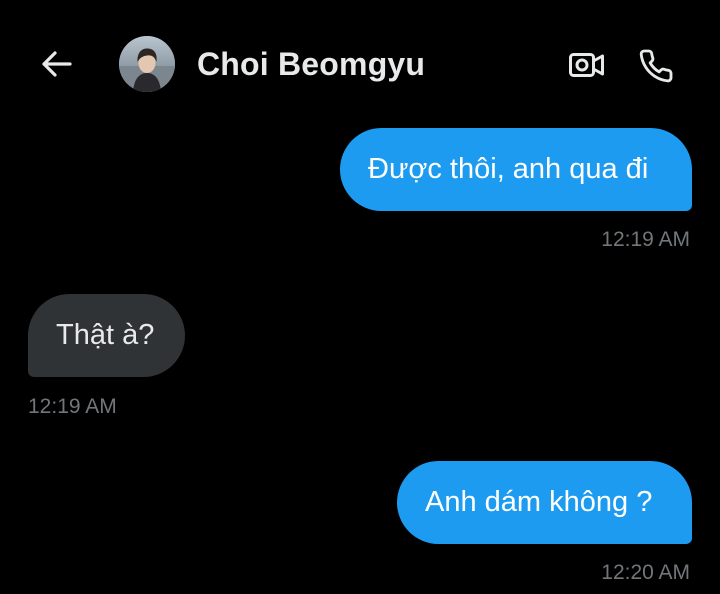  I want to click on message-text: Thật à?, so click(105, 335).